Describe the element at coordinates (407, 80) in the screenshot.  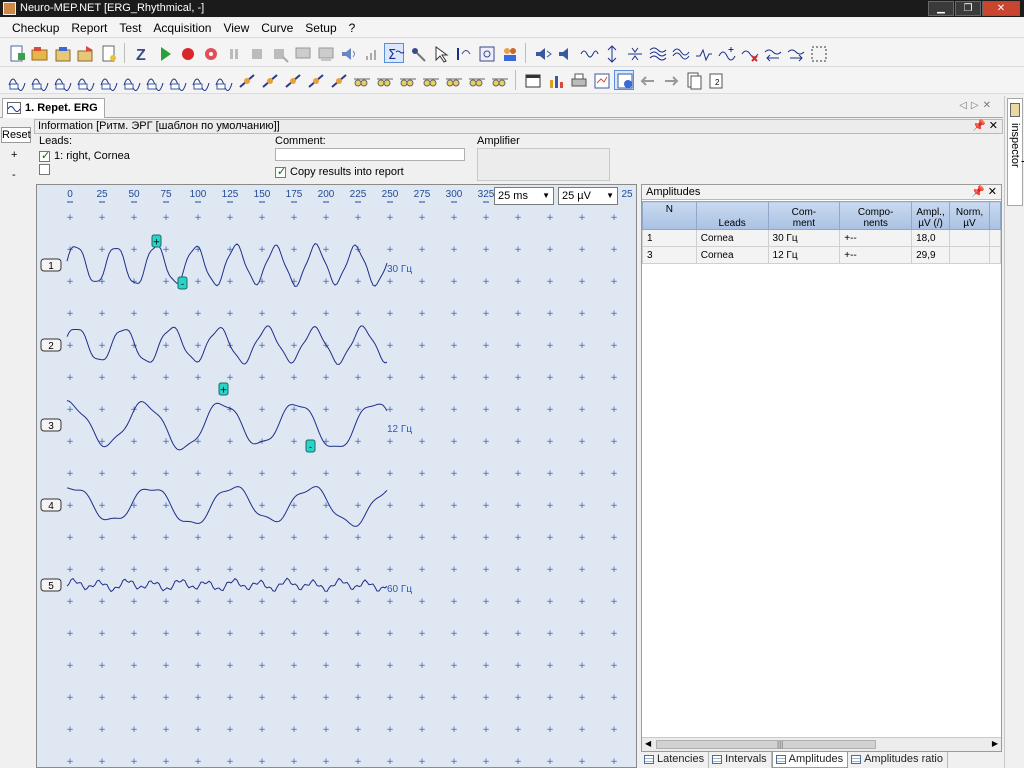
I see `beads-c-icon` at that location.